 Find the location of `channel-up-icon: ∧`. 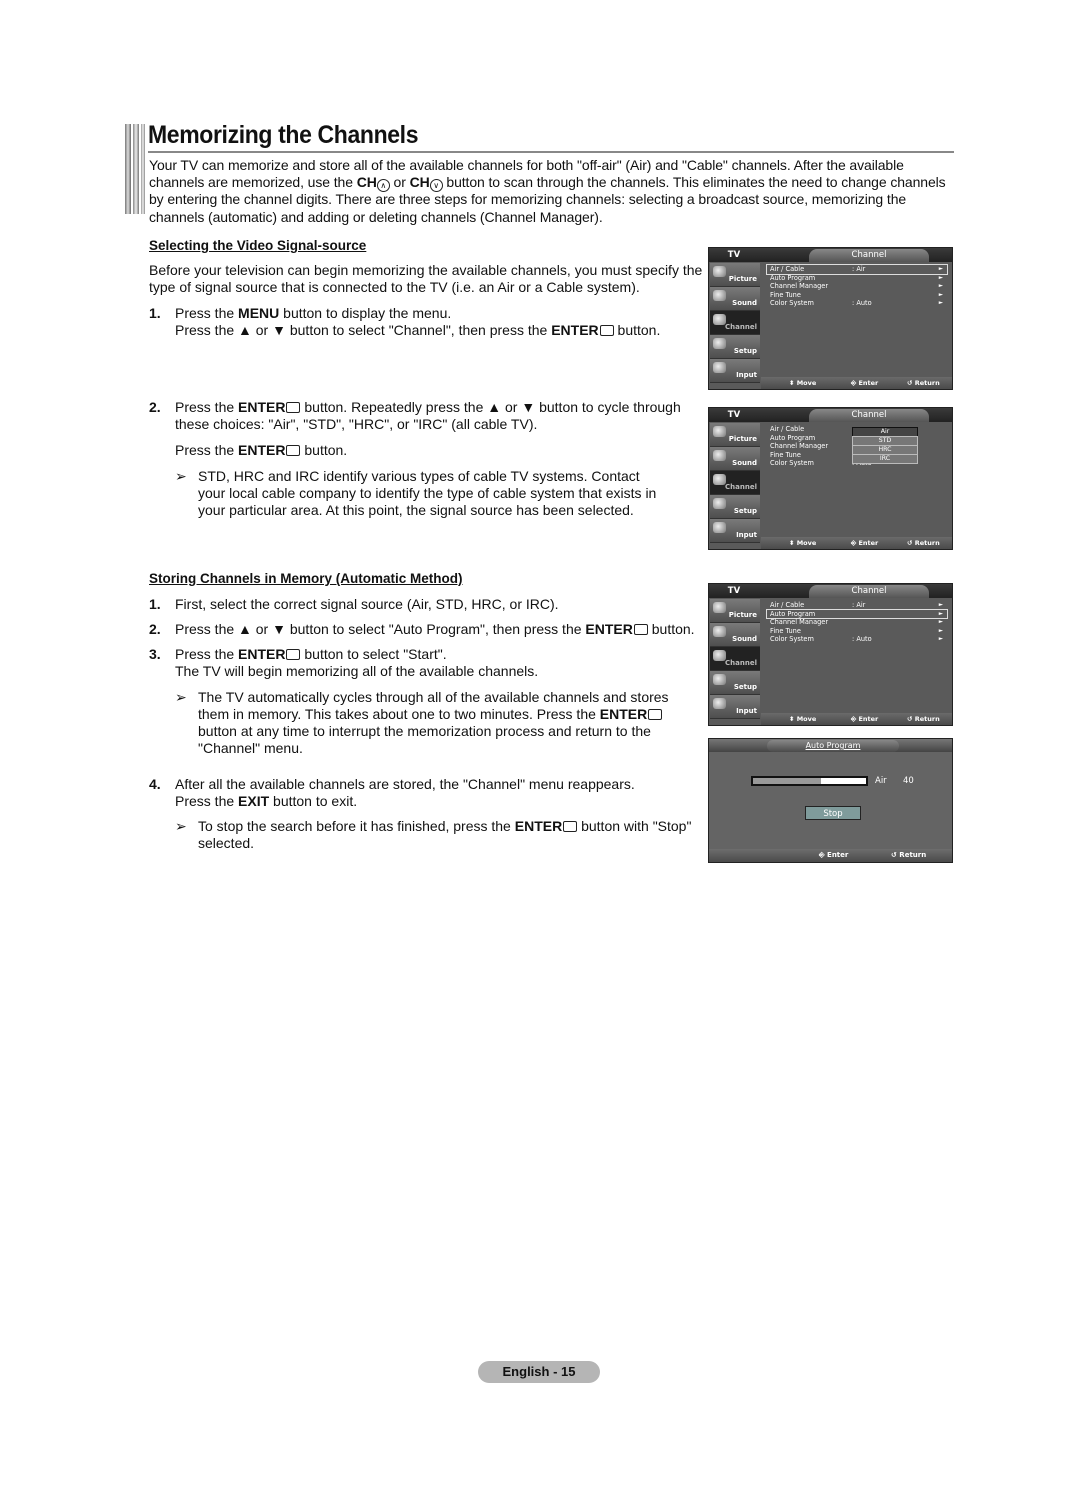

channel-up-icon: ∧ is located at coordinates (383, 186).